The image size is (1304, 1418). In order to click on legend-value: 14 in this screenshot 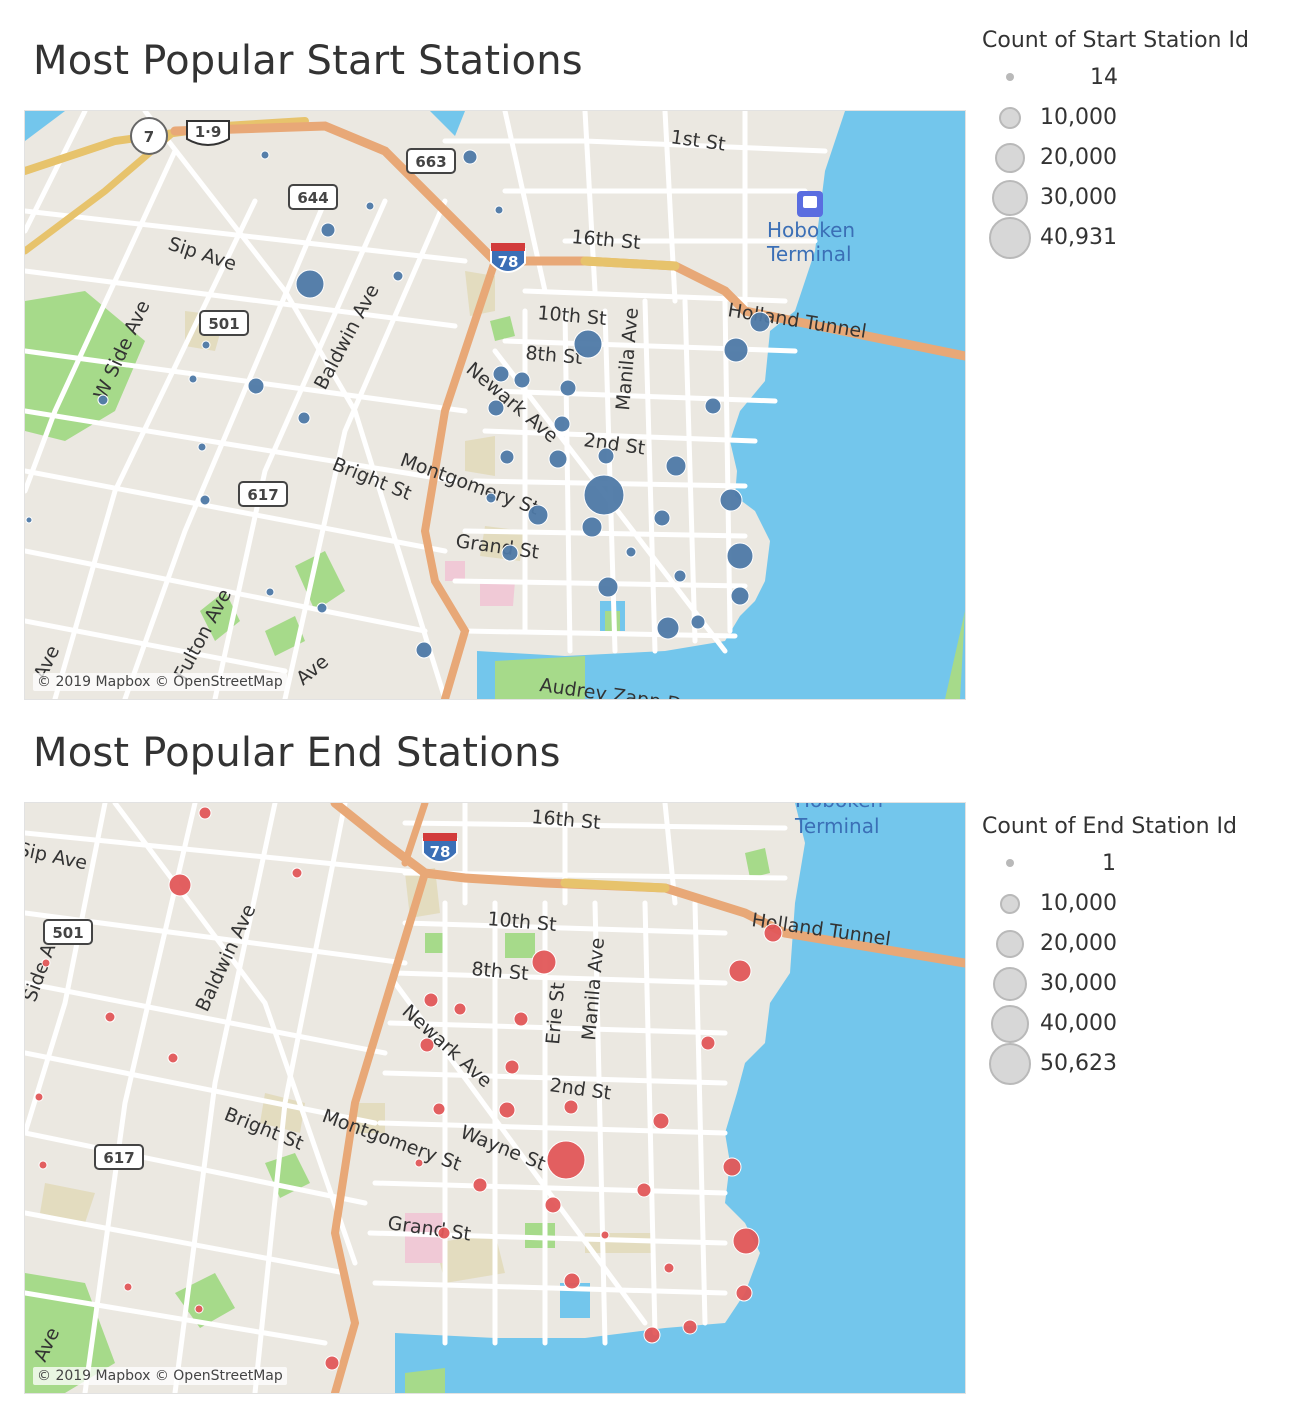, I will do `click(1104, 77)`.